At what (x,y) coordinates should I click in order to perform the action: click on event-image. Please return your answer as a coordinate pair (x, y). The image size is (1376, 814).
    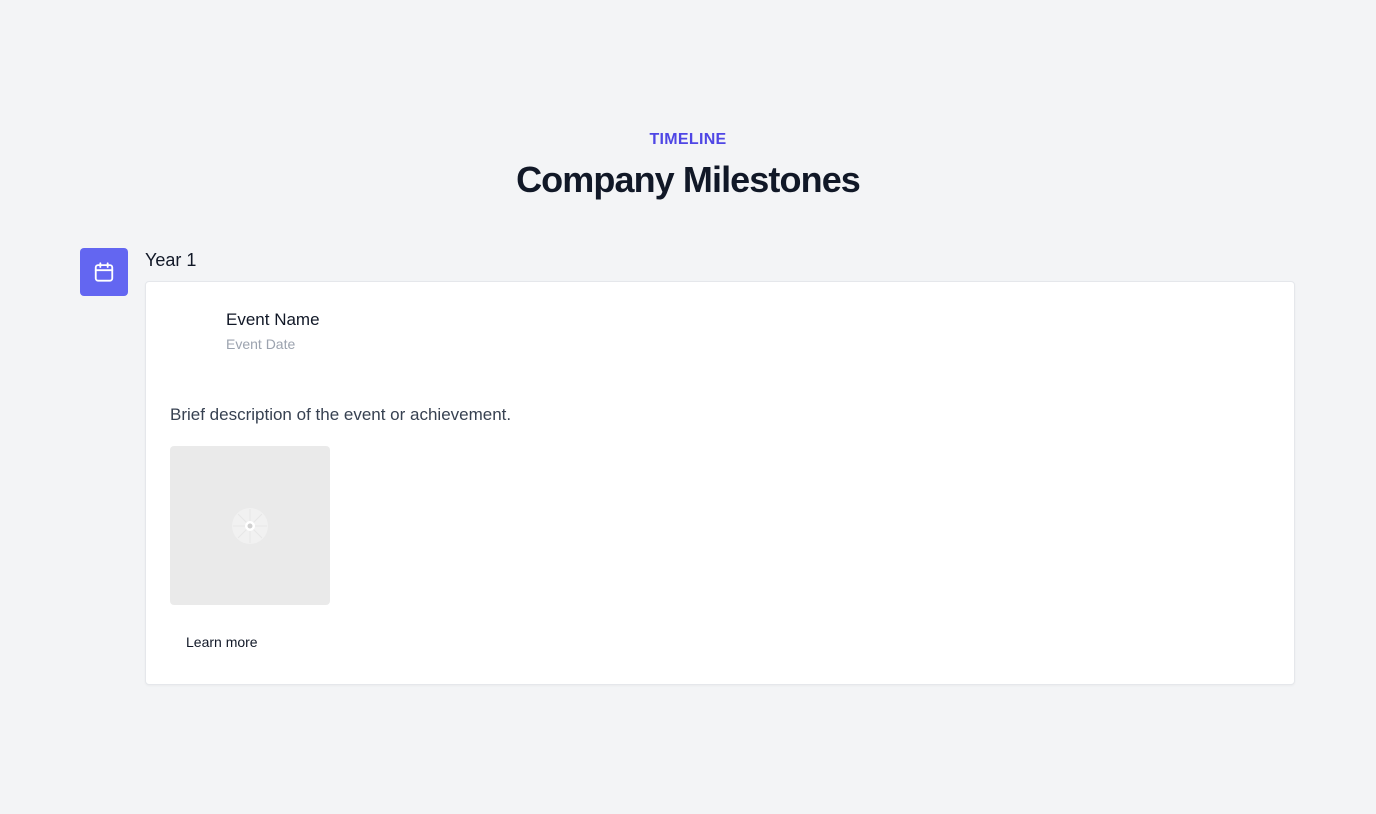
    Looking at the image, I should click on (250, 525).